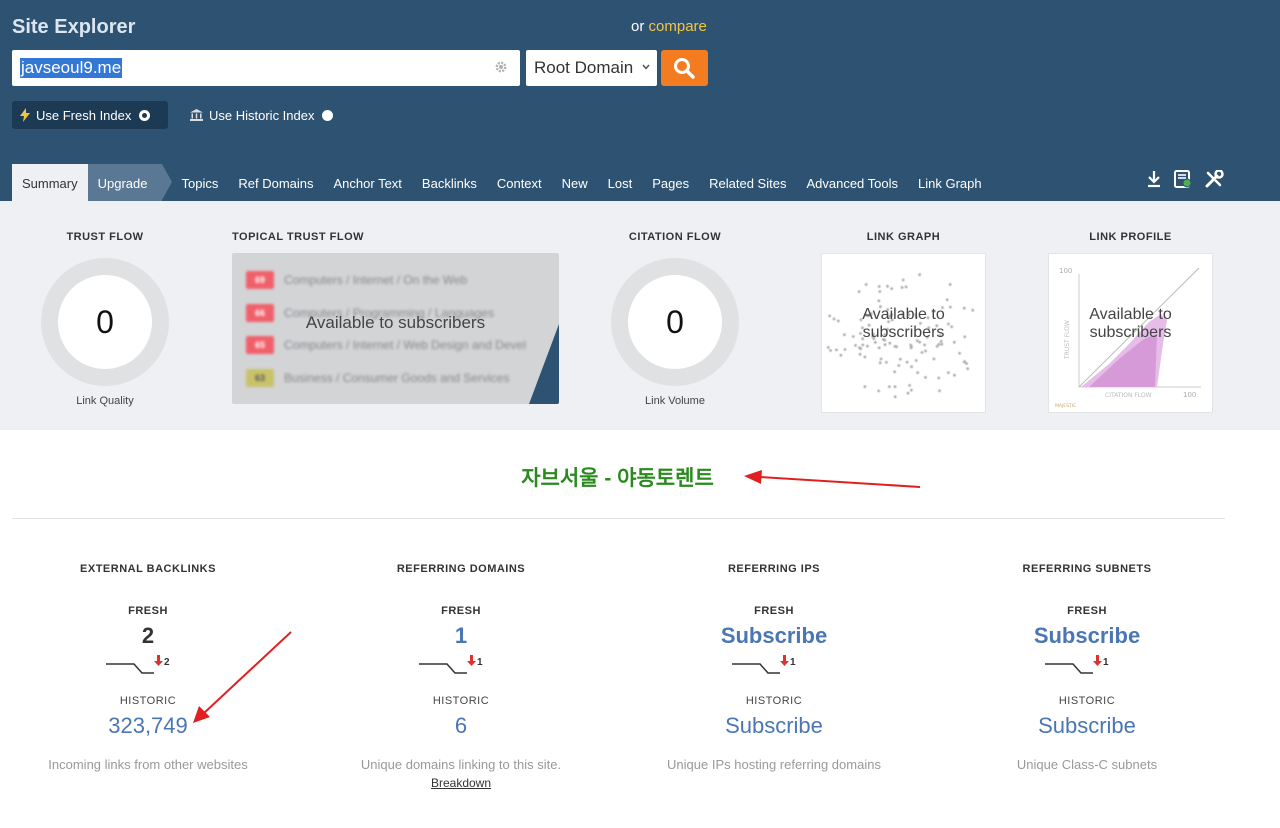 This screenshot has width=1280, height=828. Describe the element at coordinates (71, 68) in the screenshot. I see `search-value: javseoul9.me` at that location.